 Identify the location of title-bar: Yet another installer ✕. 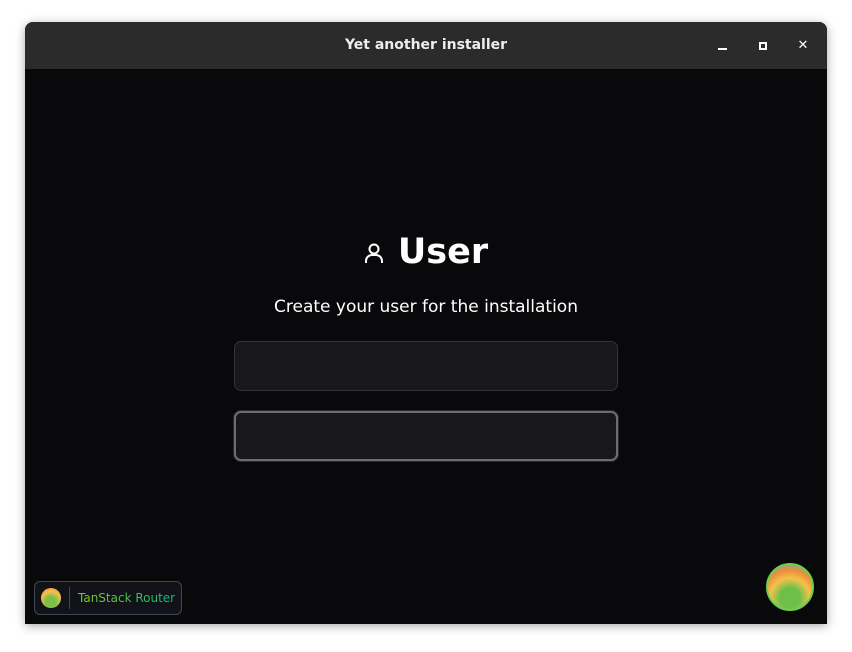
(426, 45).